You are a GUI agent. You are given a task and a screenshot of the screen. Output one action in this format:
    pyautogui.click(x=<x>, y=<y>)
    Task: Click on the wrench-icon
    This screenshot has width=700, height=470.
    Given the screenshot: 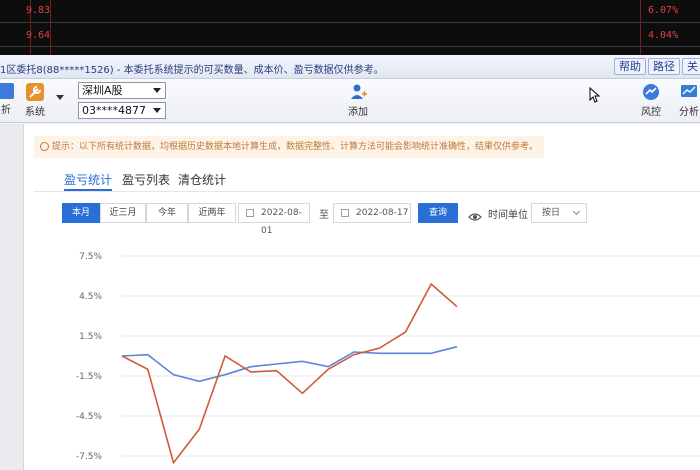 What is the action you would take?
    pyautogui.click(x=35, y=92)
    